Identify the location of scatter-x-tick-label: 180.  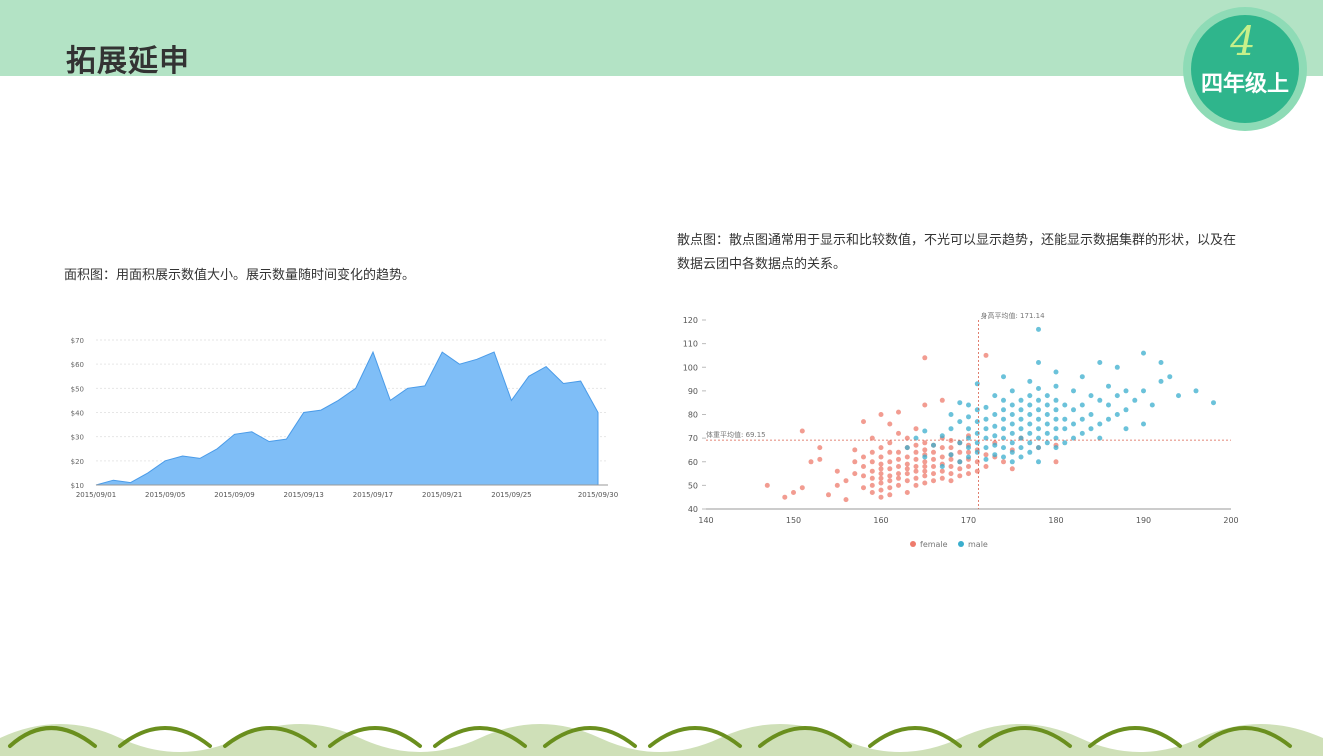
(1055, 520).